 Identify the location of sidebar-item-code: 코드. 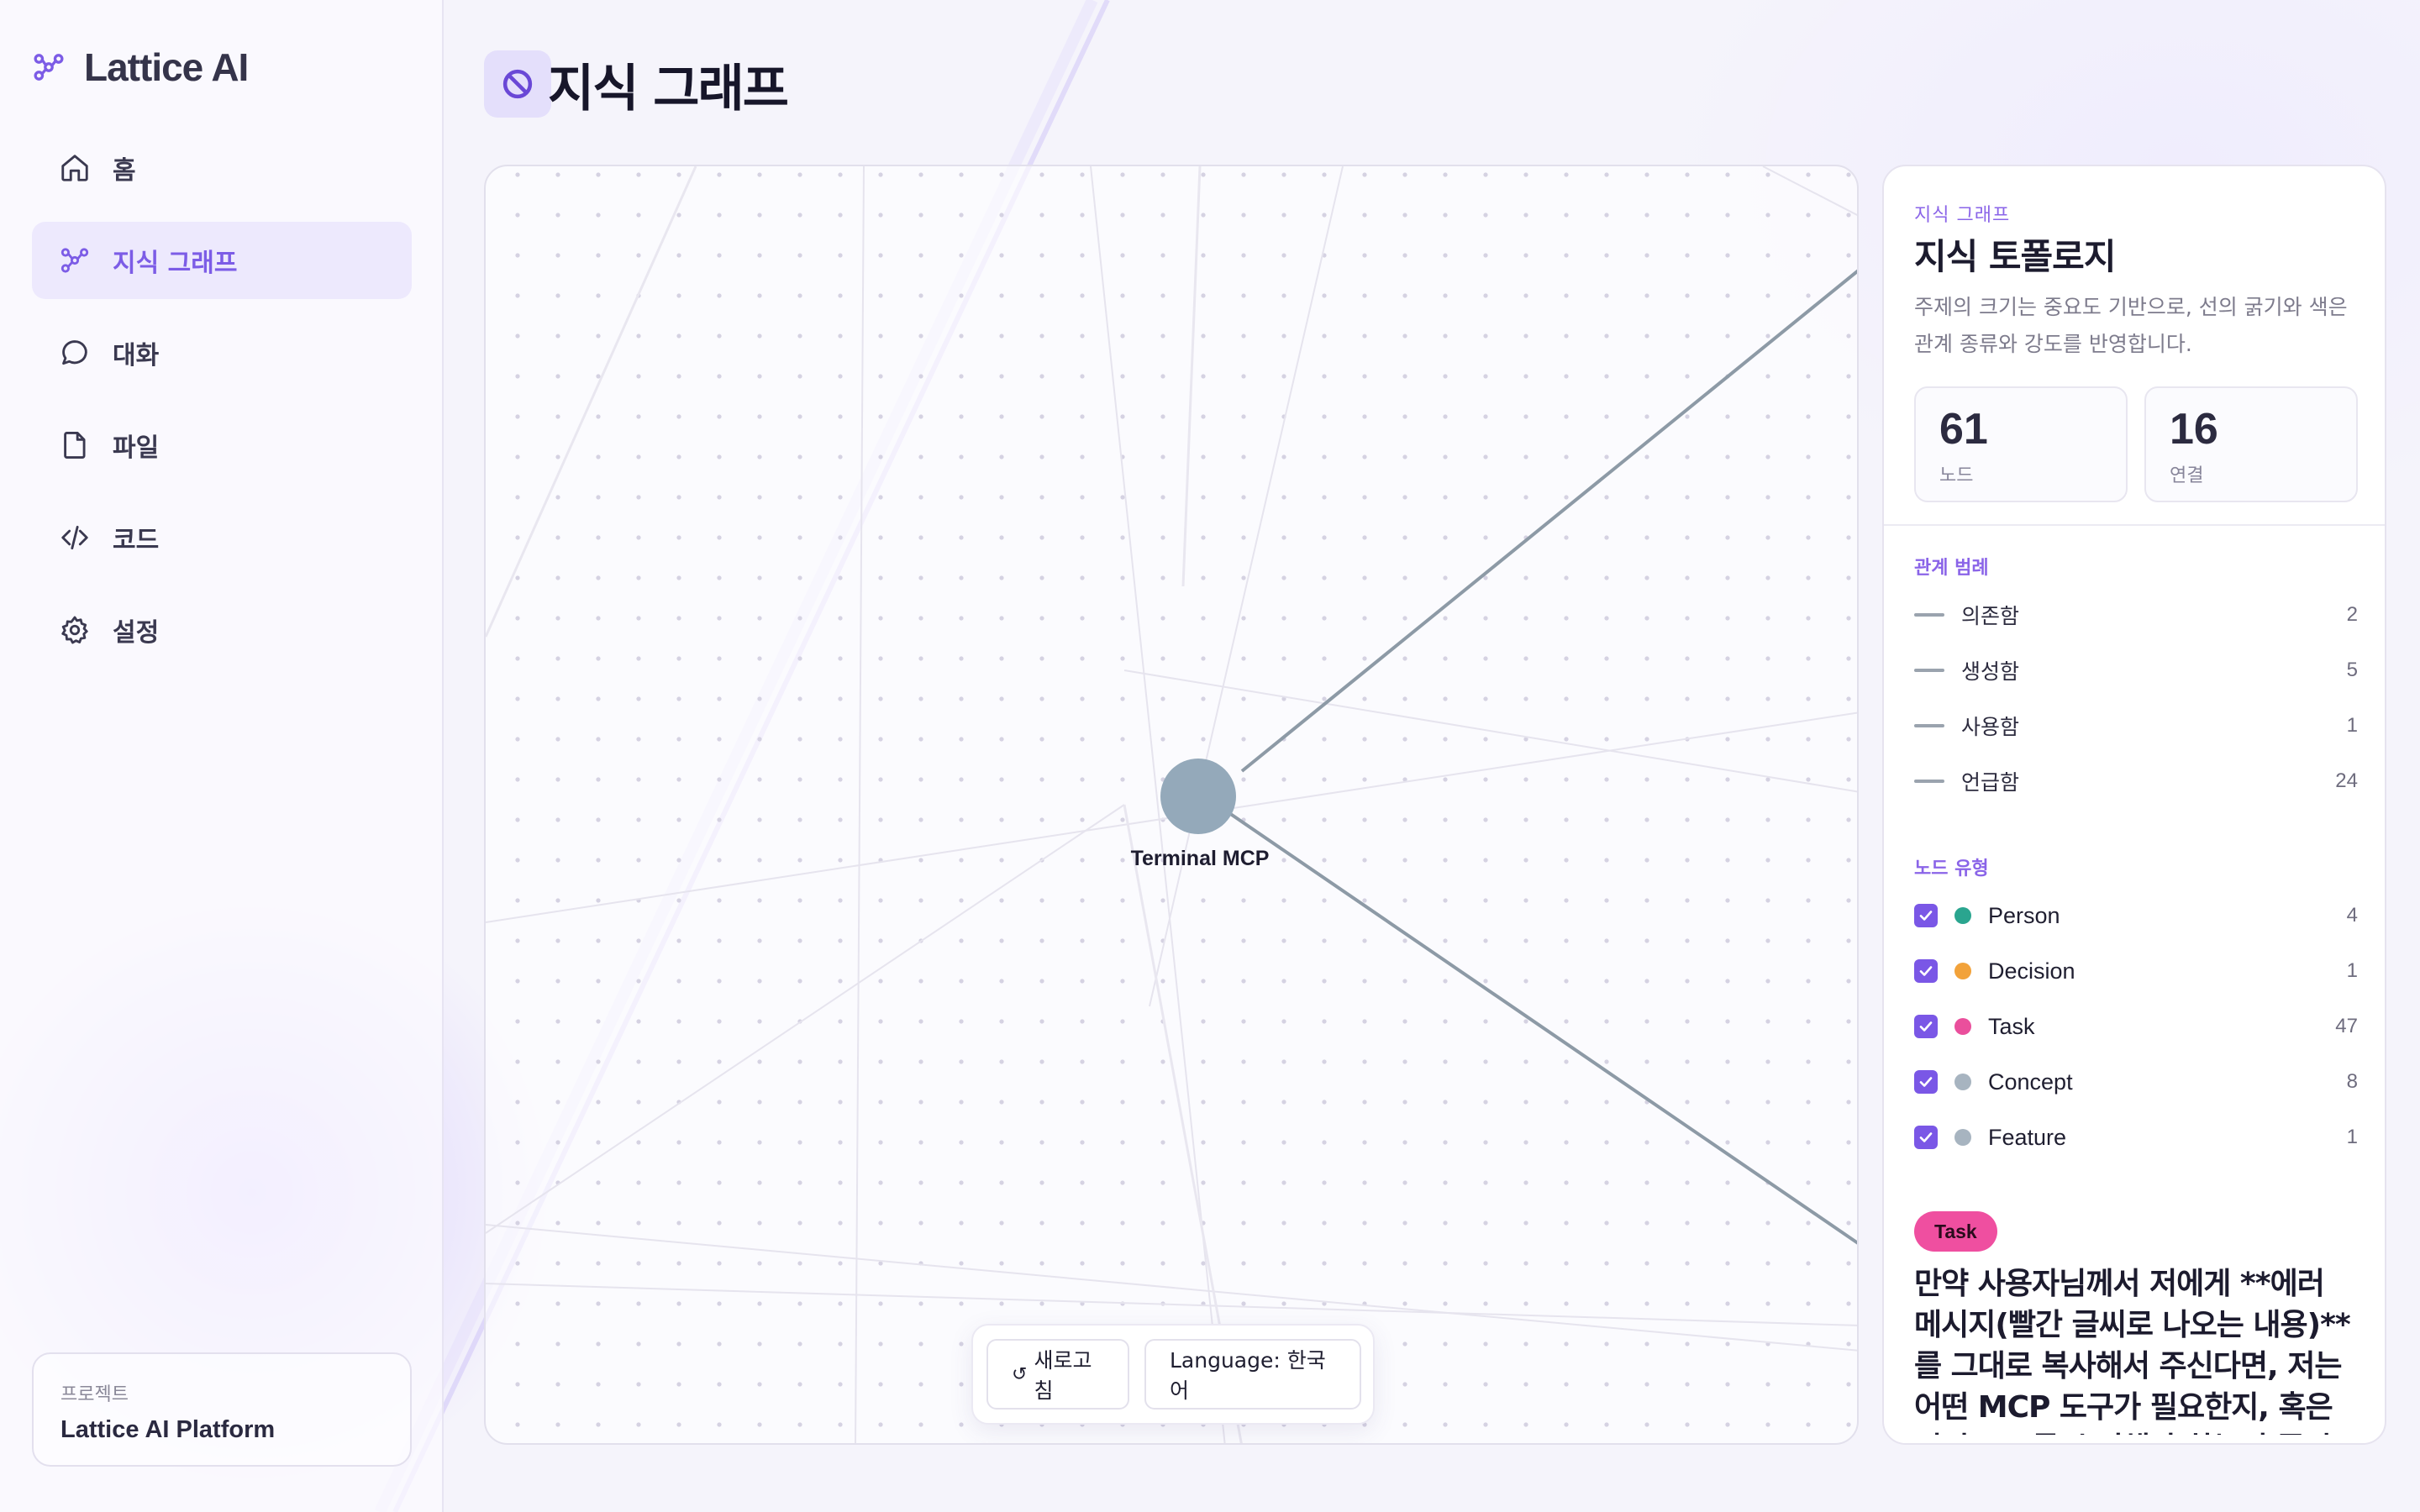
(222, 537).